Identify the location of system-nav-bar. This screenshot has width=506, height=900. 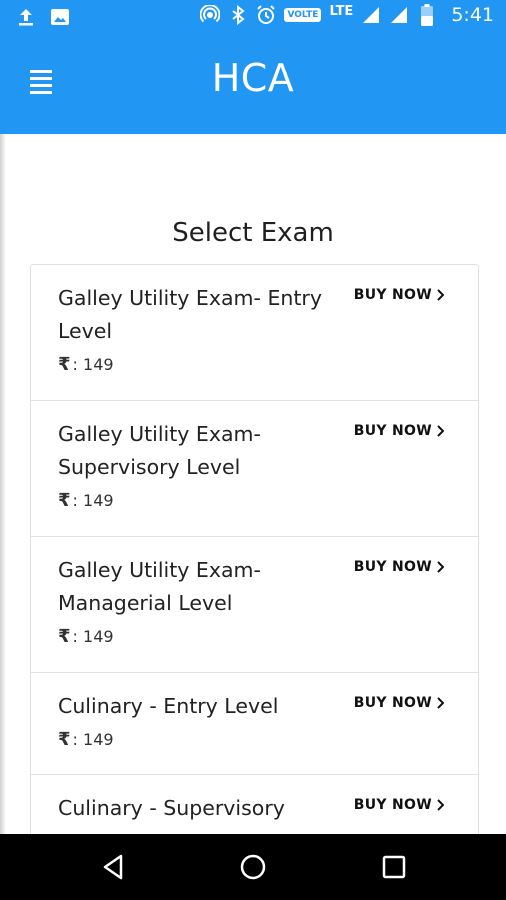
(253, 867).